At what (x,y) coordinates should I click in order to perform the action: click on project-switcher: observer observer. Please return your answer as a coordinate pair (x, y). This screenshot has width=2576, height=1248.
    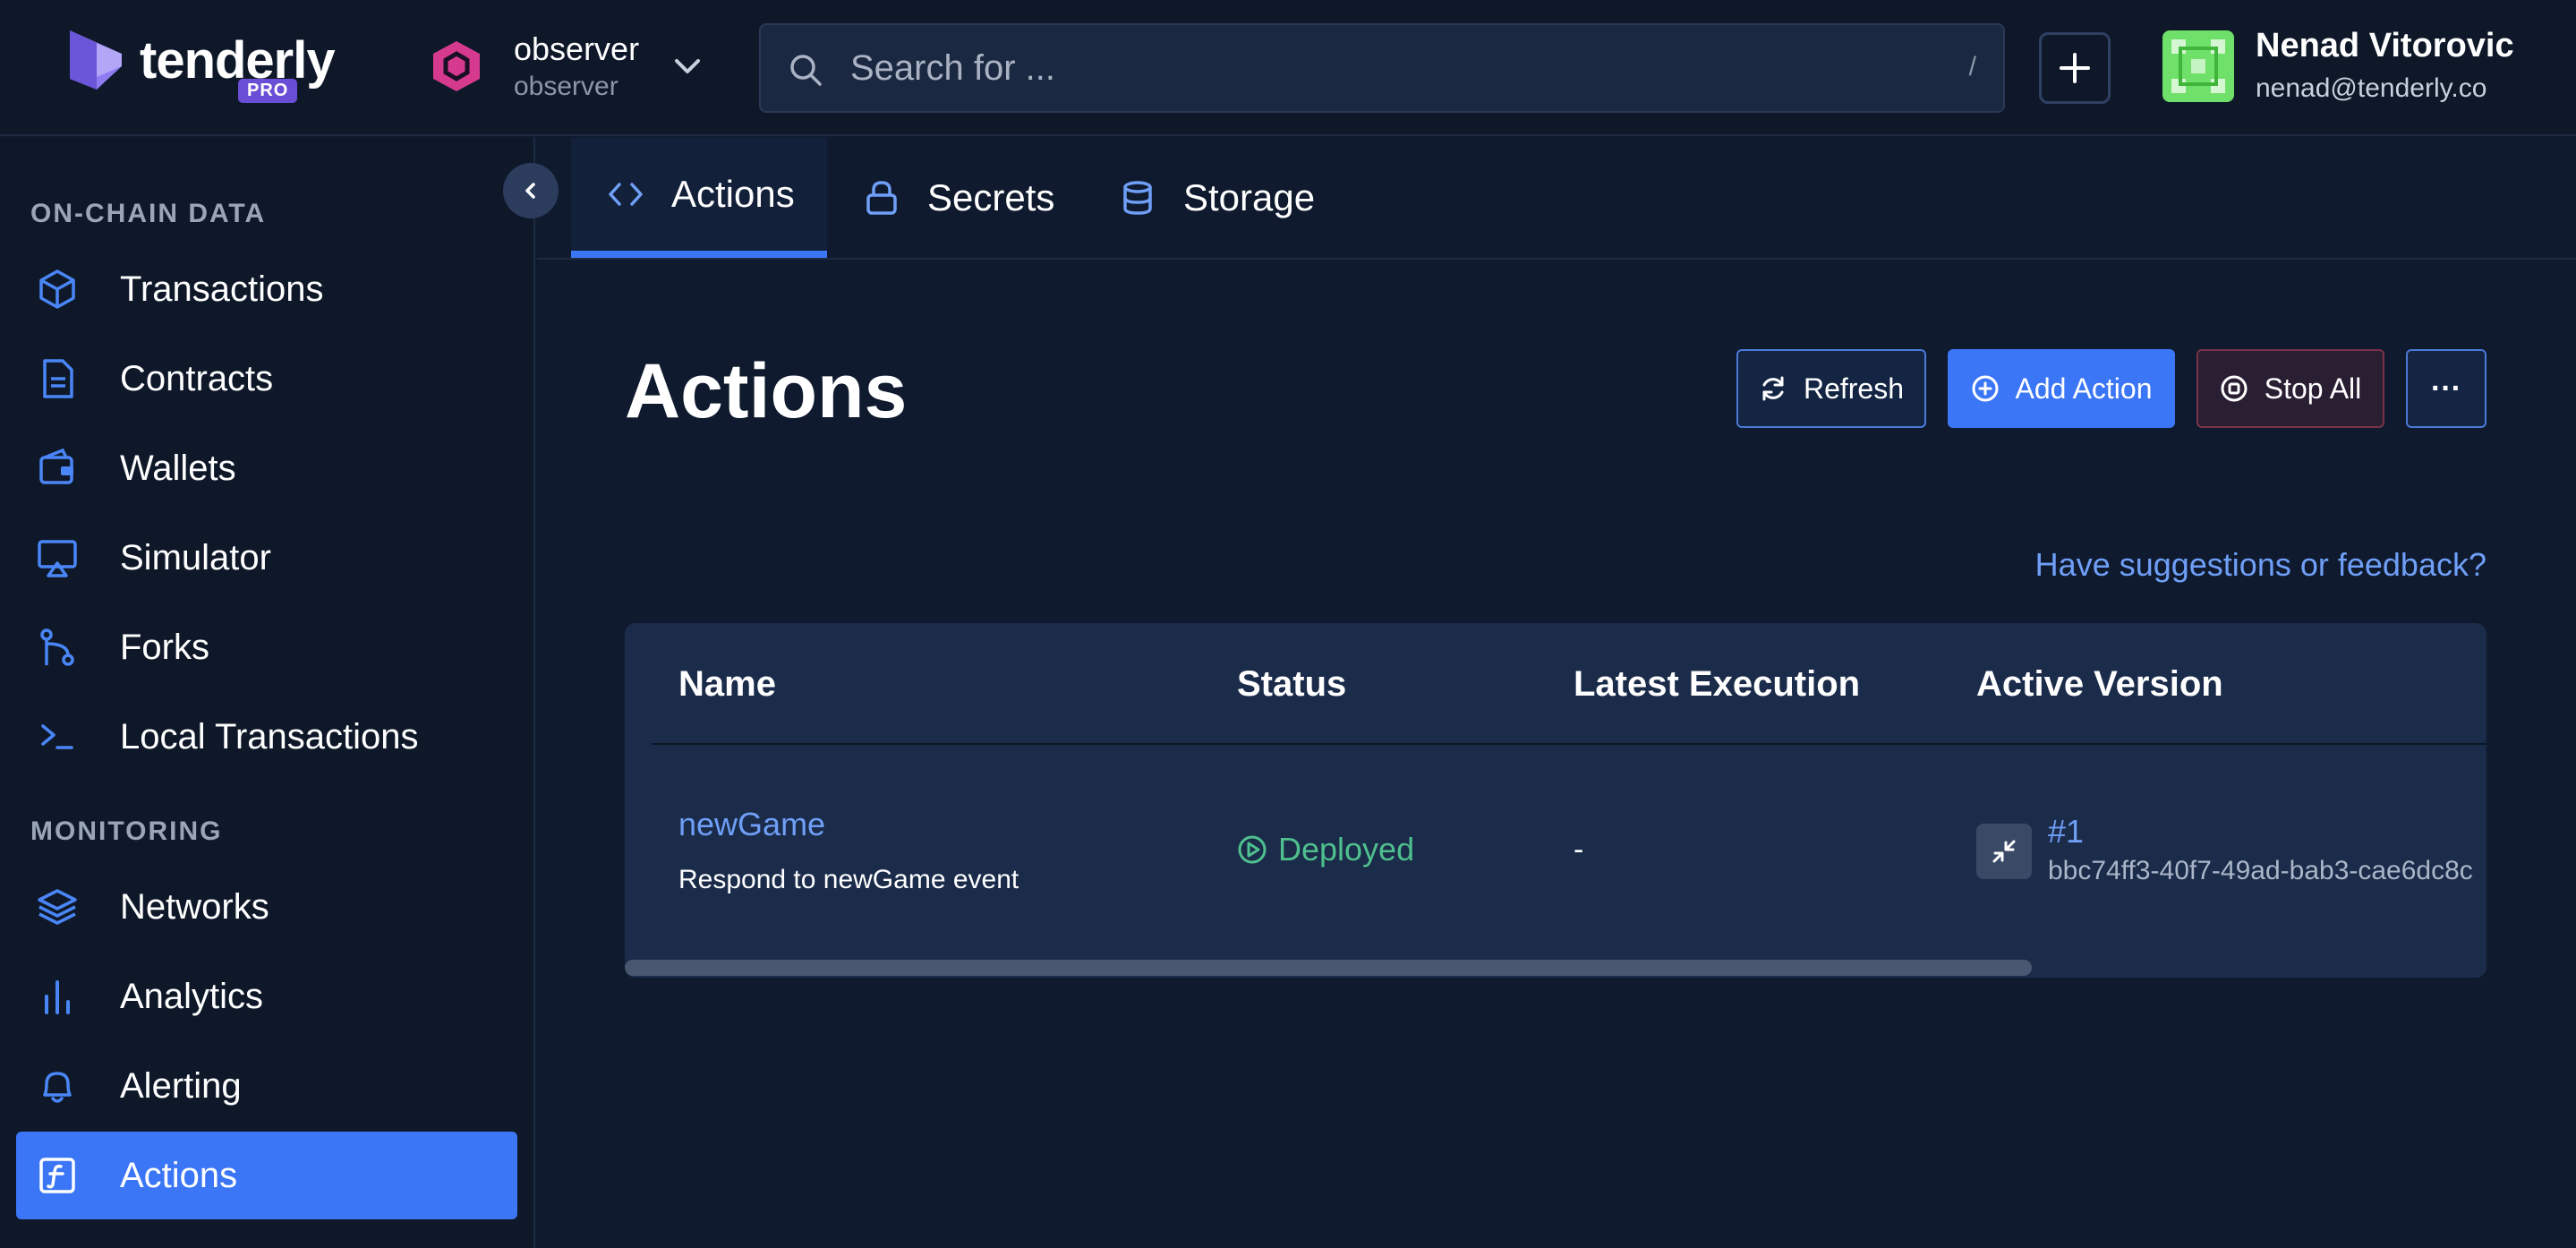
    Looking at the image, I should click on (574, 67).